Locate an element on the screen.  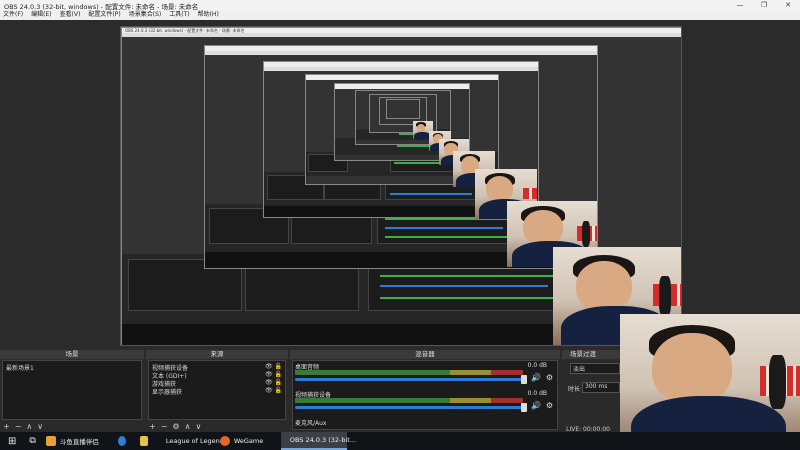
scenes-list: 最新场景1 is located at coordinates (72, 390).